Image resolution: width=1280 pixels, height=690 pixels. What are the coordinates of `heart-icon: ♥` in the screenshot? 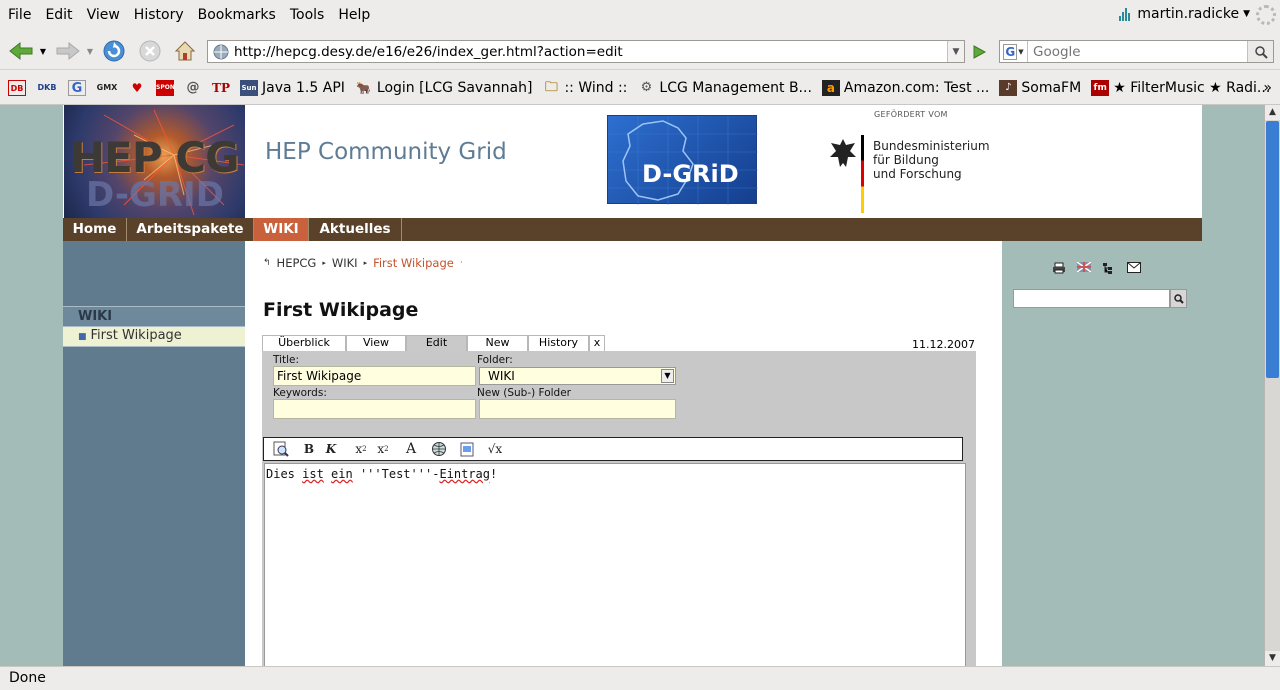 It's located at (137, 87).